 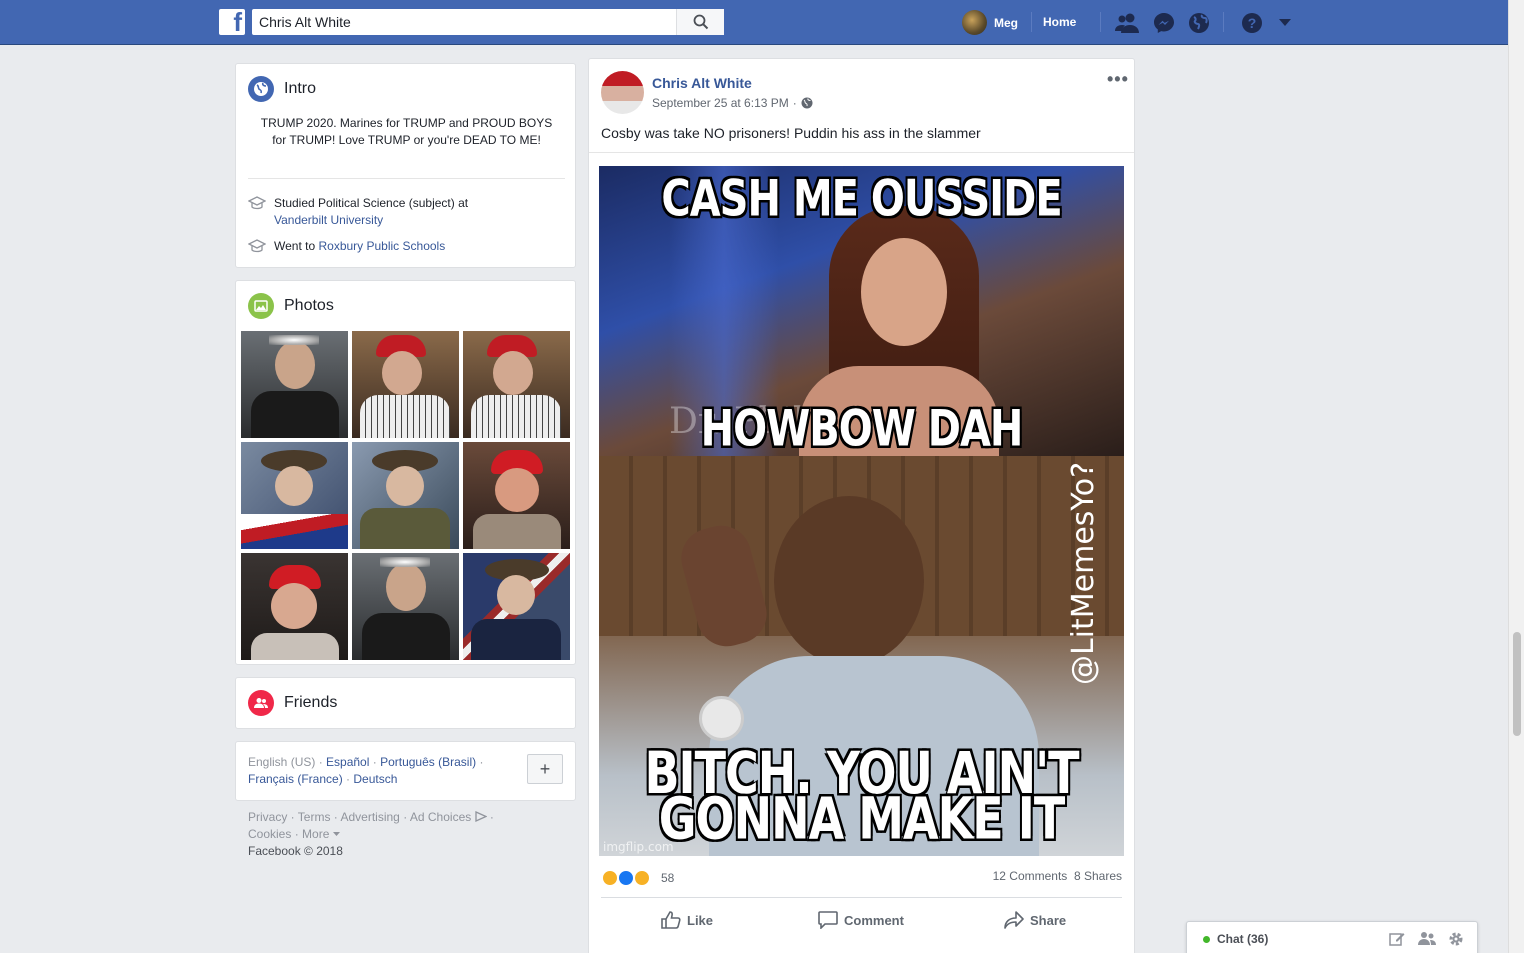 I want to click on language-link-french: Français (France), so click(x=295, y=779).